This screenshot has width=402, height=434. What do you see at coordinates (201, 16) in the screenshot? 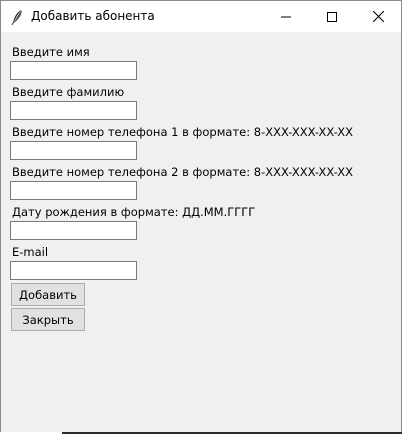
I see `title-bar: Добавить абонента` at bounding box center [201, 16].